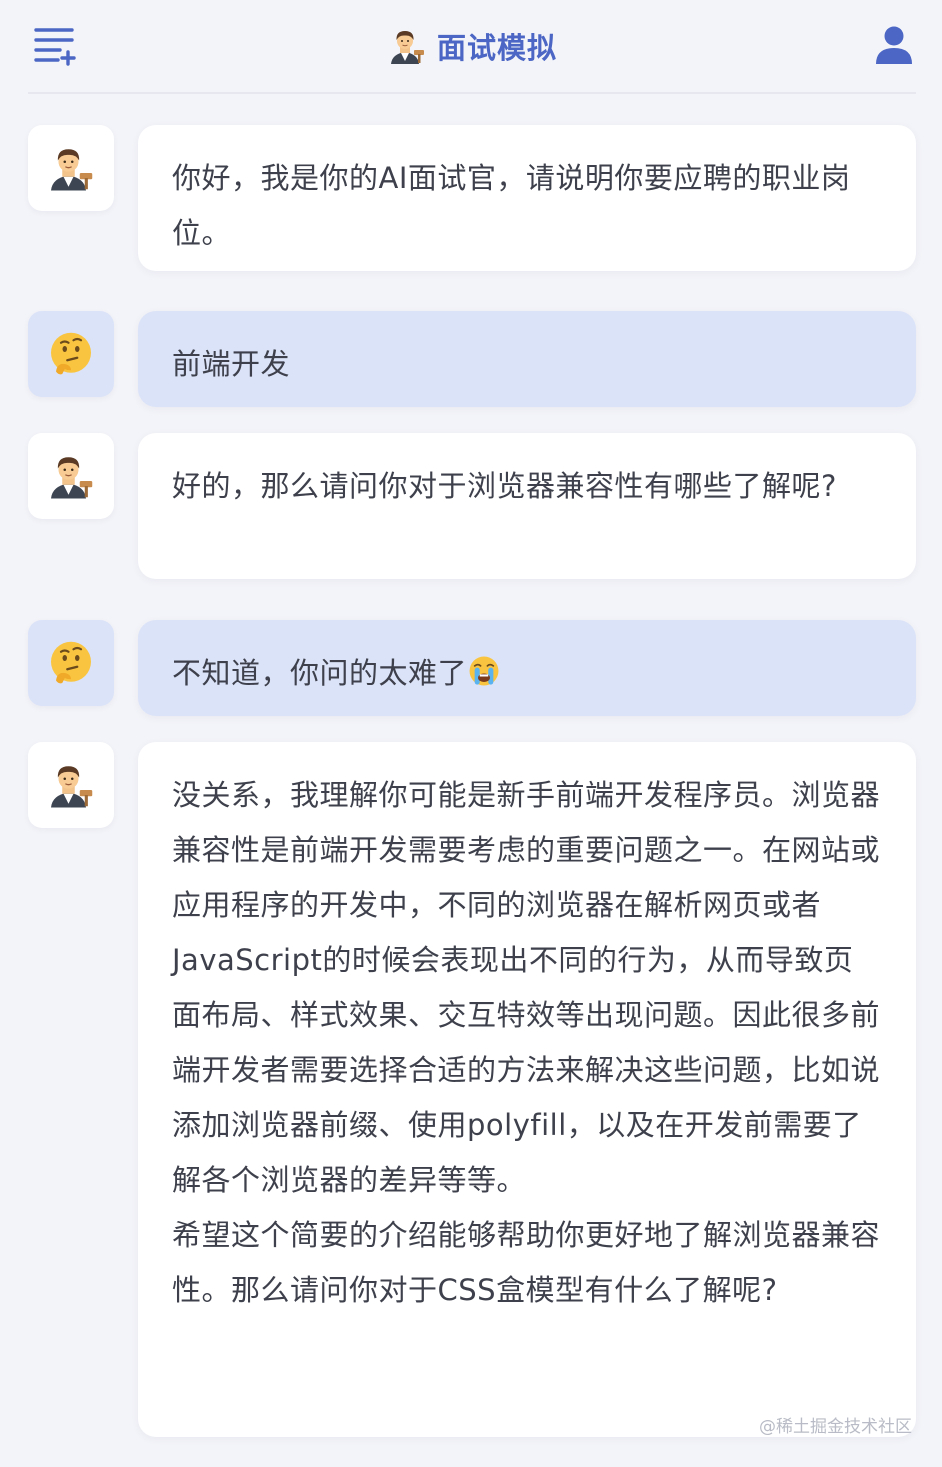 This screenshot has height=1467, width=942. I want to click on message-bubble: 好的，那么请问你对于浏览器兼容性有哪些了解呢?, so click(527, 506).